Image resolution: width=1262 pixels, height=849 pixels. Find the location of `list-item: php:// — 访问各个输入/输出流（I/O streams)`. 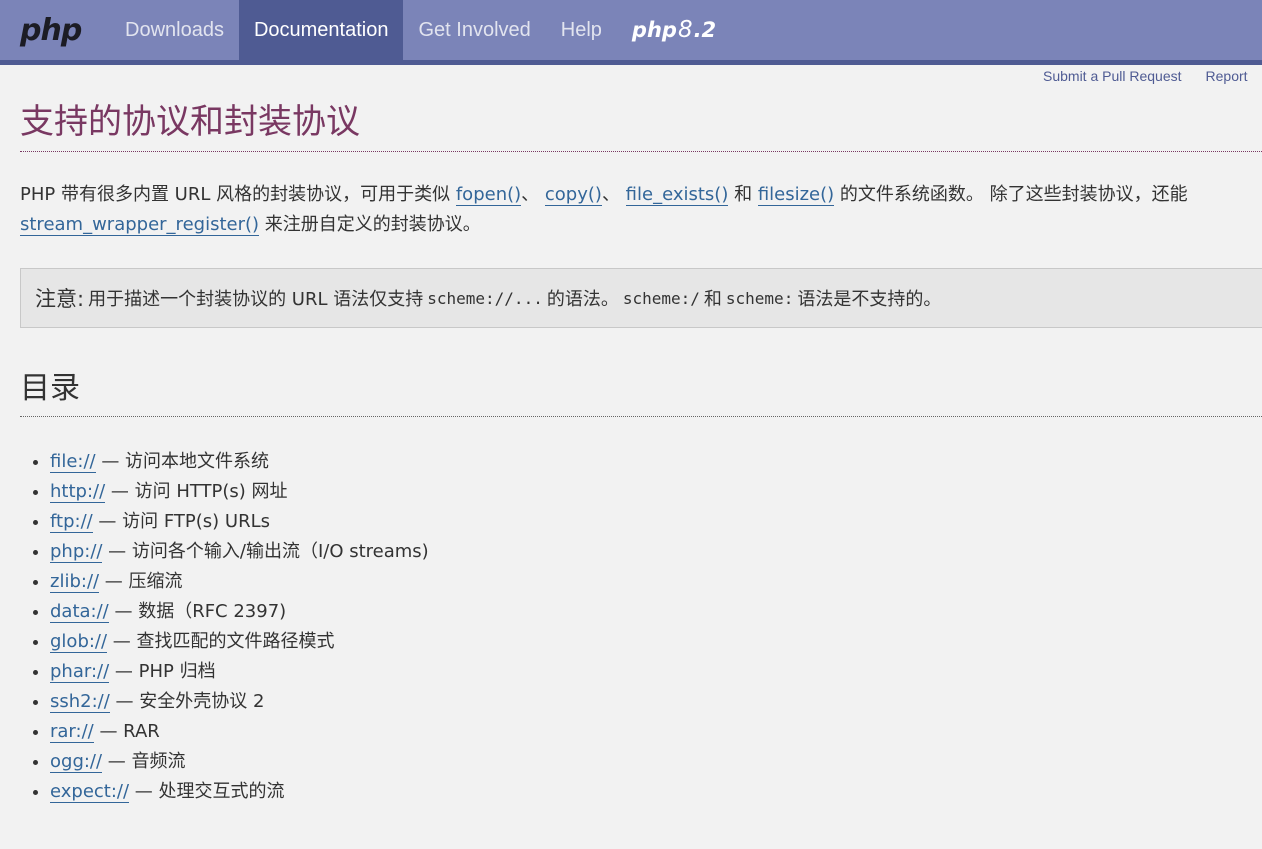

list-item: php:// — 访问各个输入/输出流（I/O streams) is located at coordinates (656, 552).